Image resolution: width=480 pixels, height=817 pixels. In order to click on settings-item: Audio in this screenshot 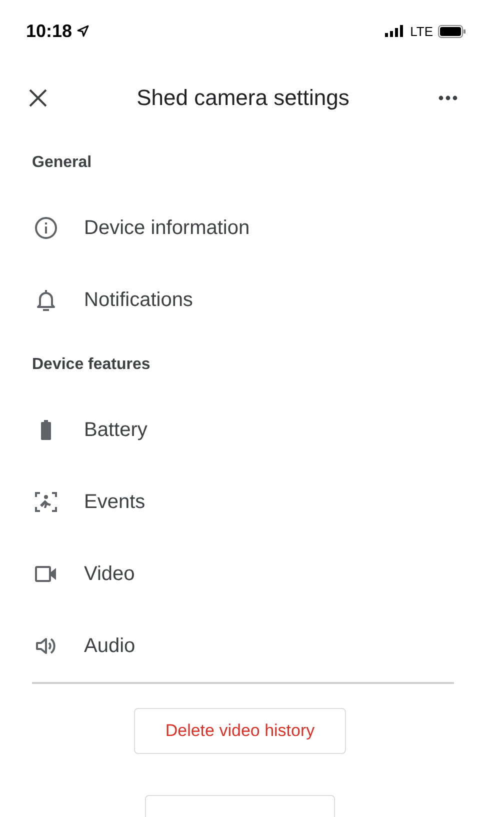, I will do `click(110, 646)`.